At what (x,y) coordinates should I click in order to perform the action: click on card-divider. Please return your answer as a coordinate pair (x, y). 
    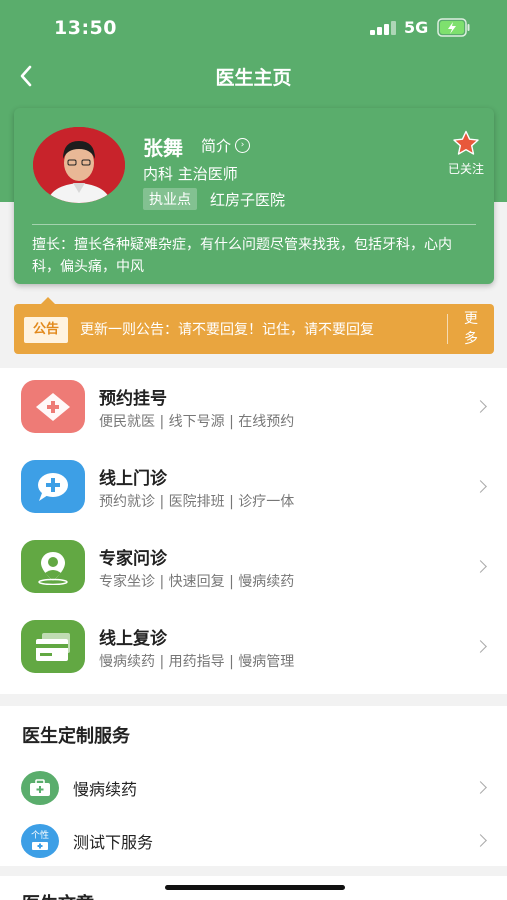
    Looking at the image, I should click on (254, 224).